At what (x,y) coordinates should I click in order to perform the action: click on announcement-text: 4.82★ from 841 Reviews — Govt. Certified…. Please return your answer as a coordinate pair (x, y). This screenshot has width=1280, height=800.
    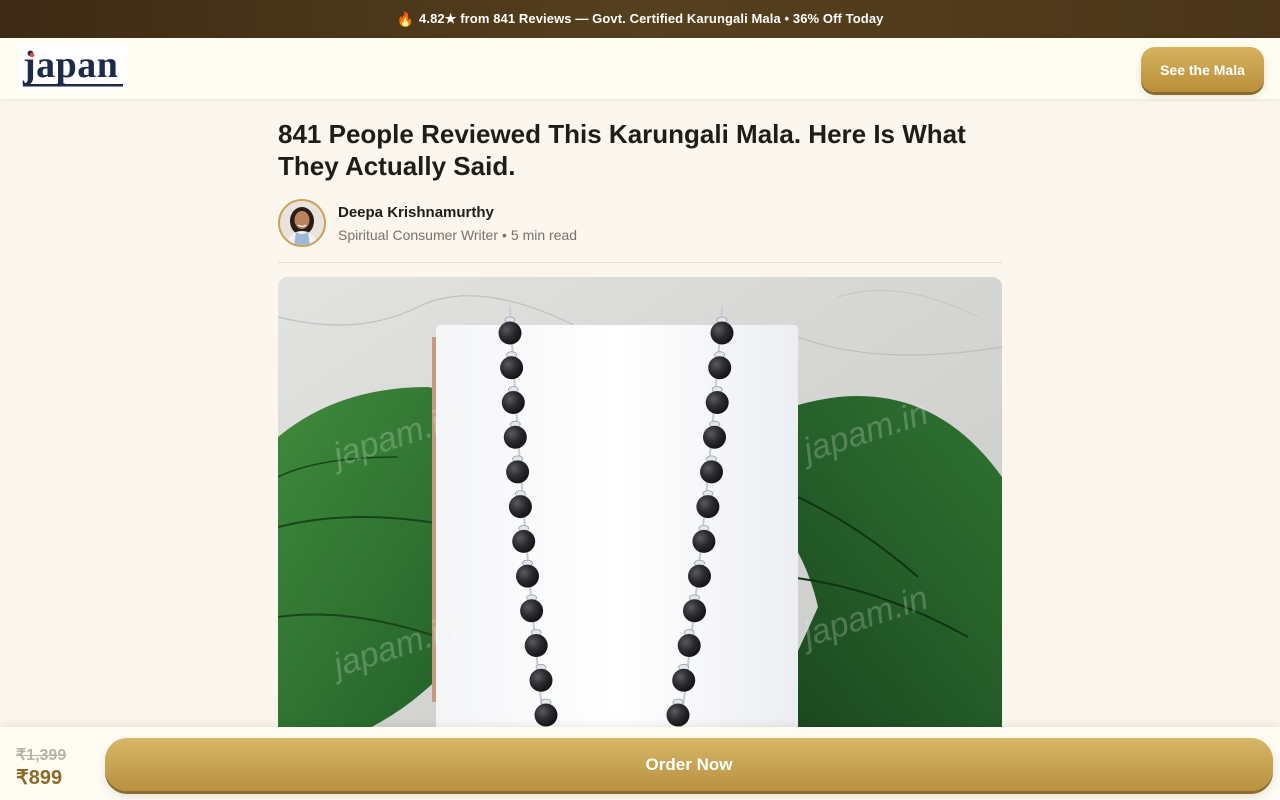
    Looking at the image, I should click on (651, 18).